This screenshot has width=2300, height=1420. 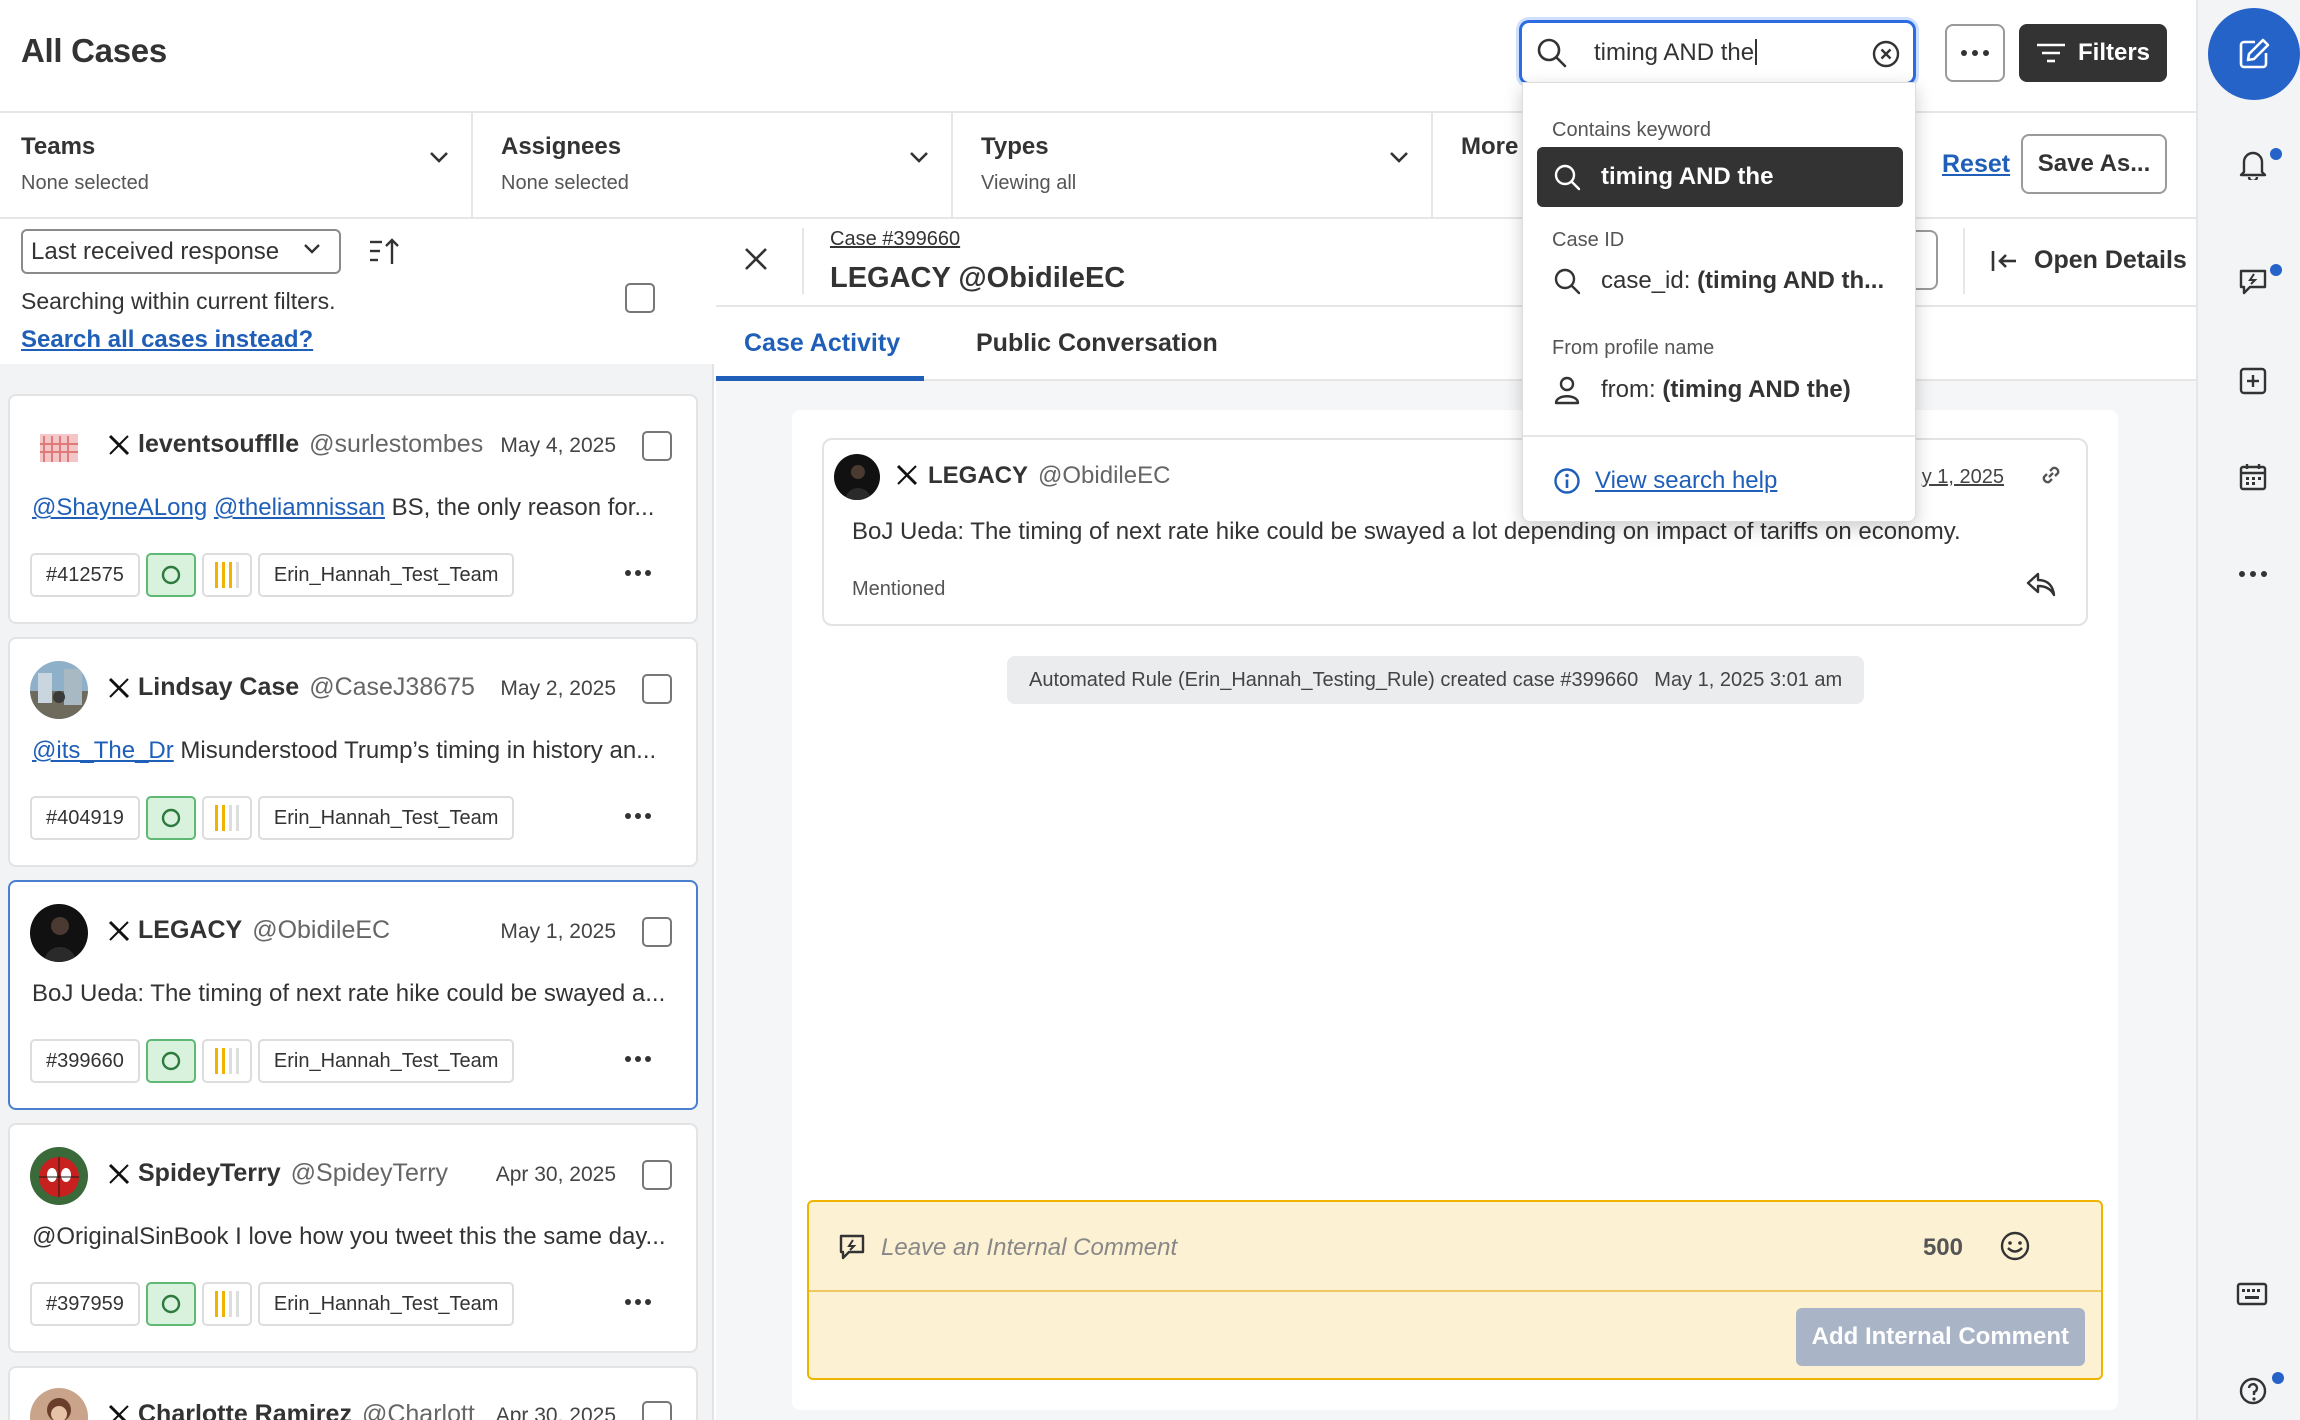 What do you see at coordinates (1702, 390) in the screenshot?
I see `suggestion-profile-name: from: (timing AND the)` at bounding box center [1702, 390].